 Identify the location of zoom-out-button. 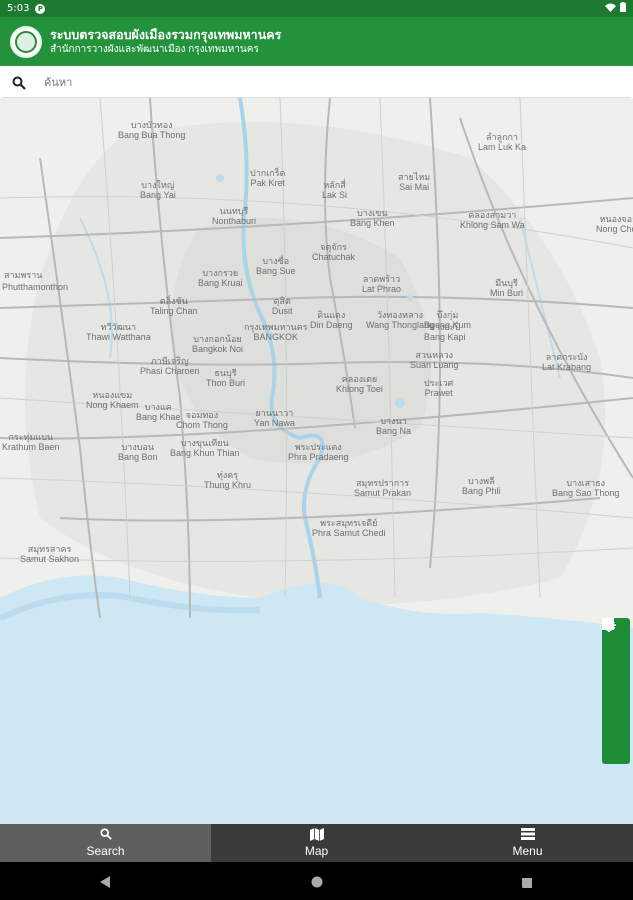
(616, 678).